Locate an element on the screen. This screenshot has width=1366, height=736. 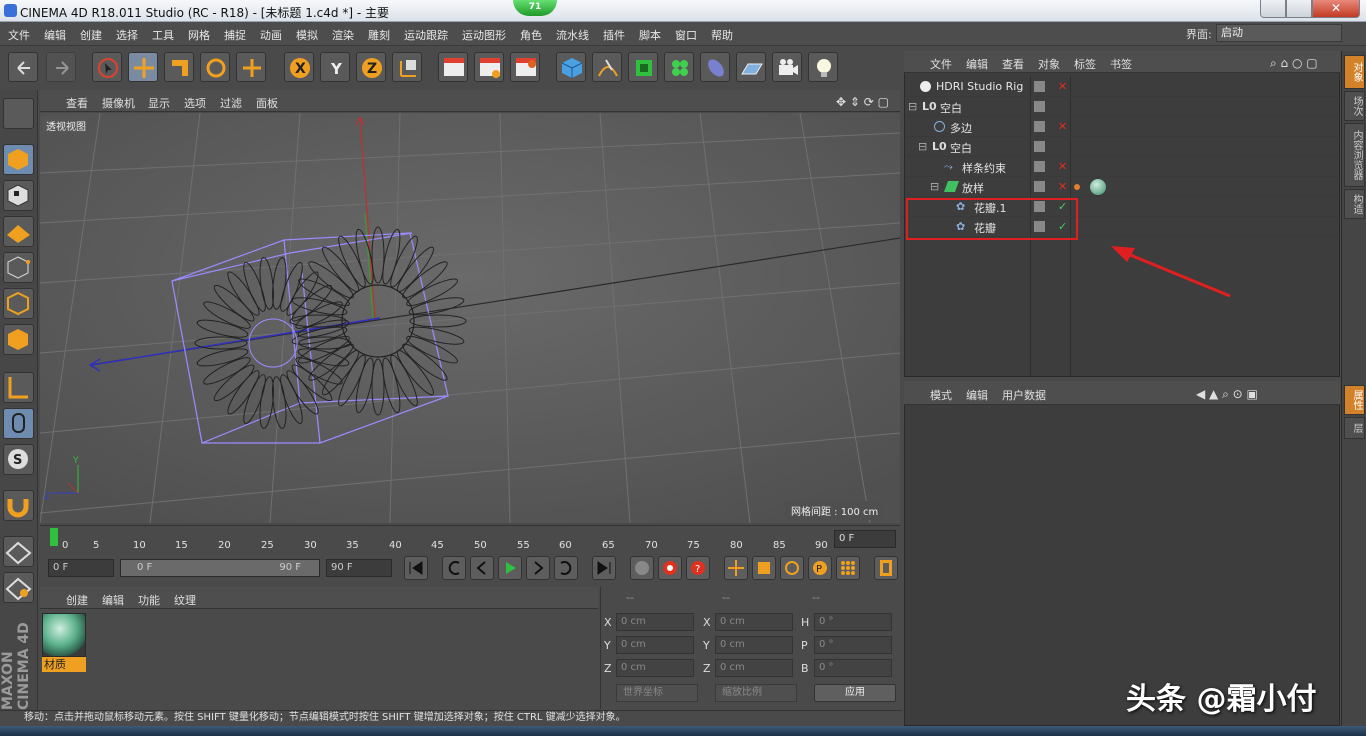
key-pla-button is located at coordinates (848, 568).